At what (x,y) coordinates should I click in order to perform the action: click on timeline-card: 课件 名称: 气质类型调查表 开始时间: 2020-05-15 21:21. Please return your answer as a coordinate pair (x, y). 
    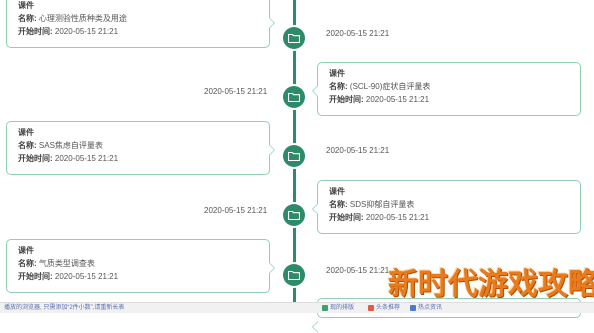
    Looking at the image, I should click on (140, 266).